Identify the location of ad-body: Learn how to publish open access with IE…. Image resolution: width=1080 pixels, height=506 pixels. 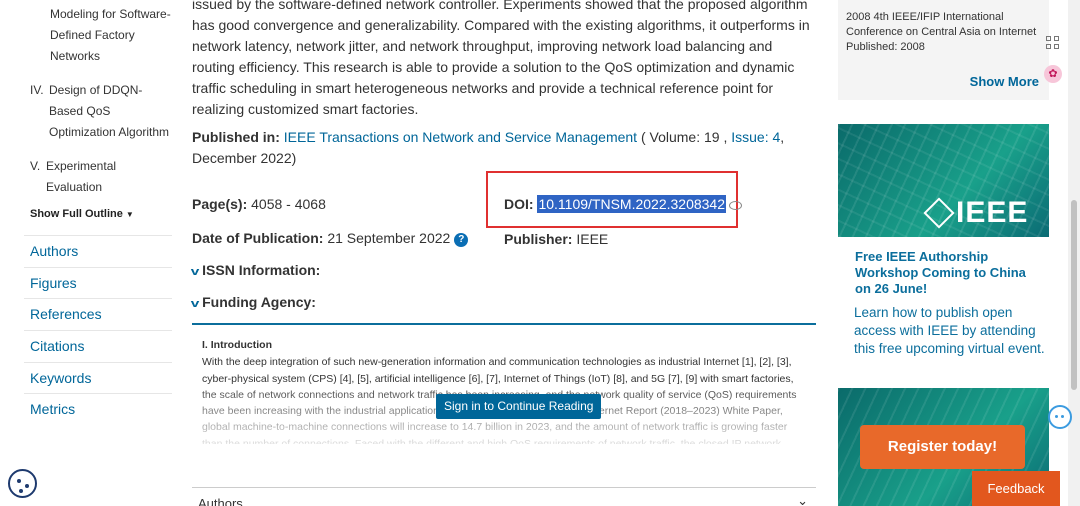
(949, 330).